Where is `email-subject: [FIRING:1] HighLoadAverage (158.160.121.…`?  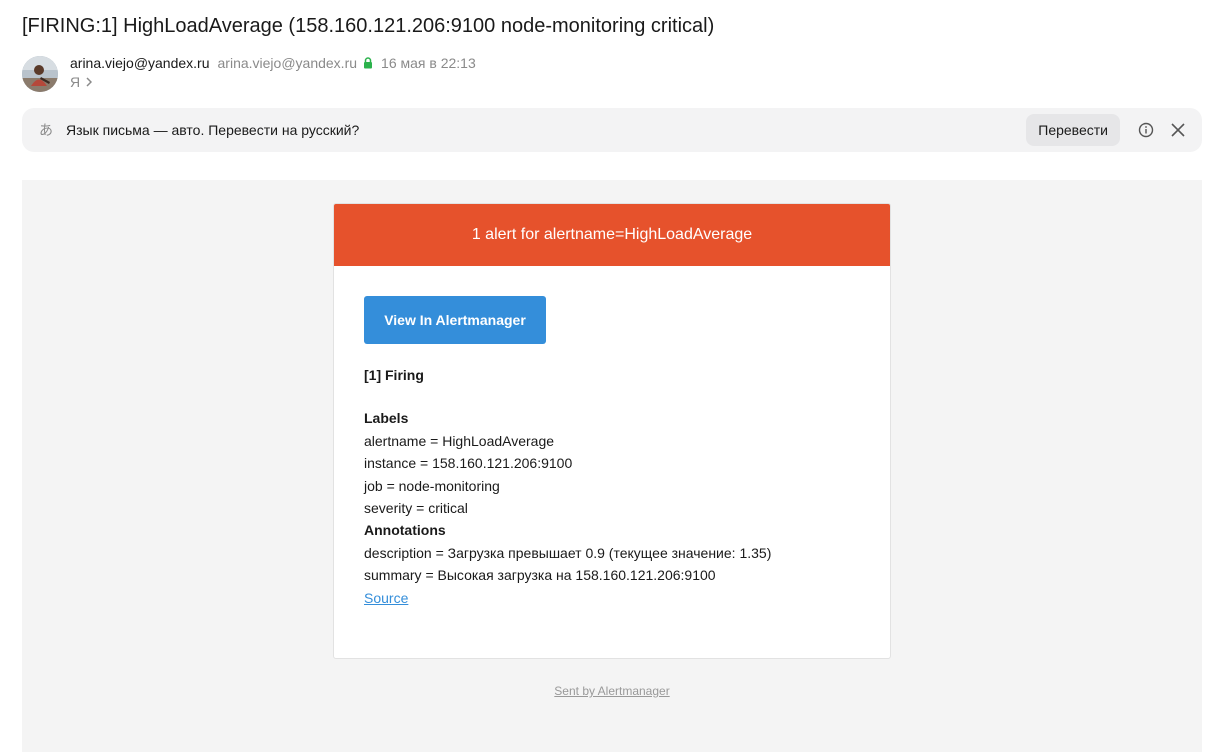 email-subject: [FIRING:1] HighLoadAverage (158.160.121.… is located at coordinates (368, 26).